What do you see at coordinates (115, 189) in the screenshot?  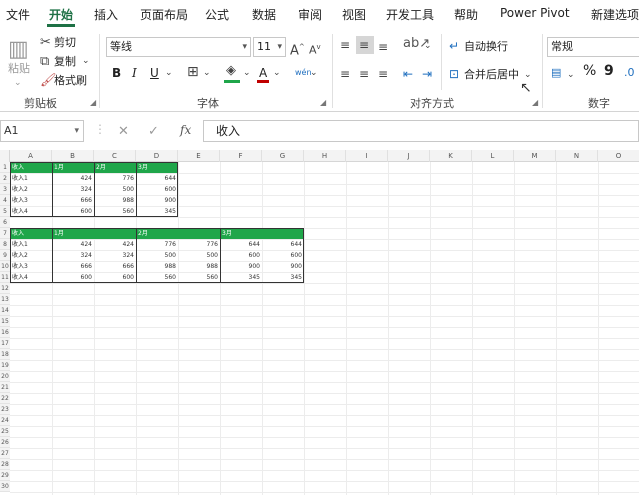 I see `table-cell: 500` at bounding box center [115, 189].